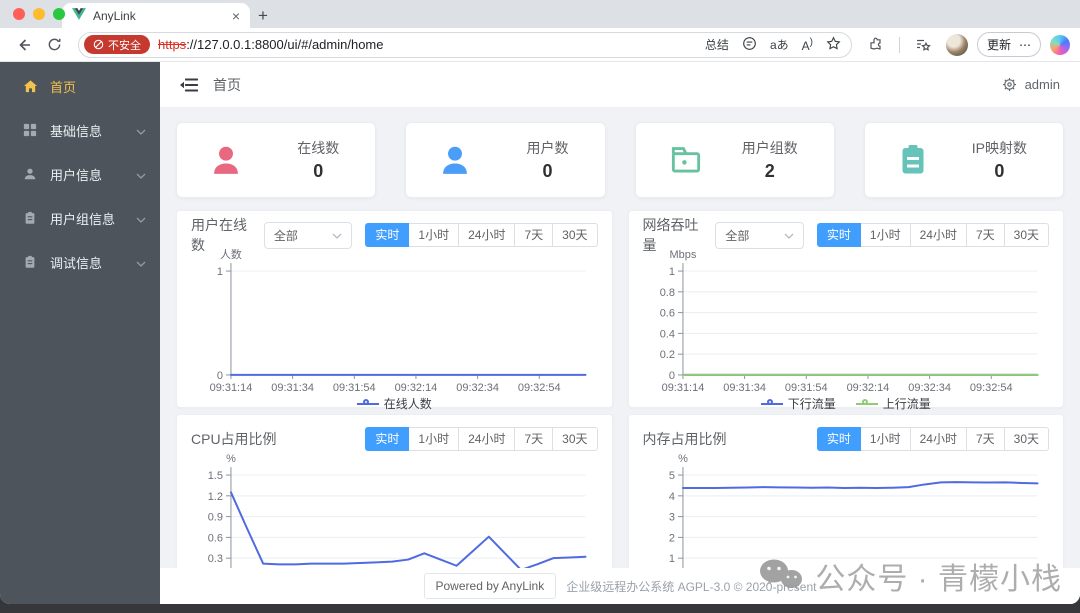  Describe the element at coordinates (263, 15) in the screenshot. I see `new-tab-button: +` at that location.